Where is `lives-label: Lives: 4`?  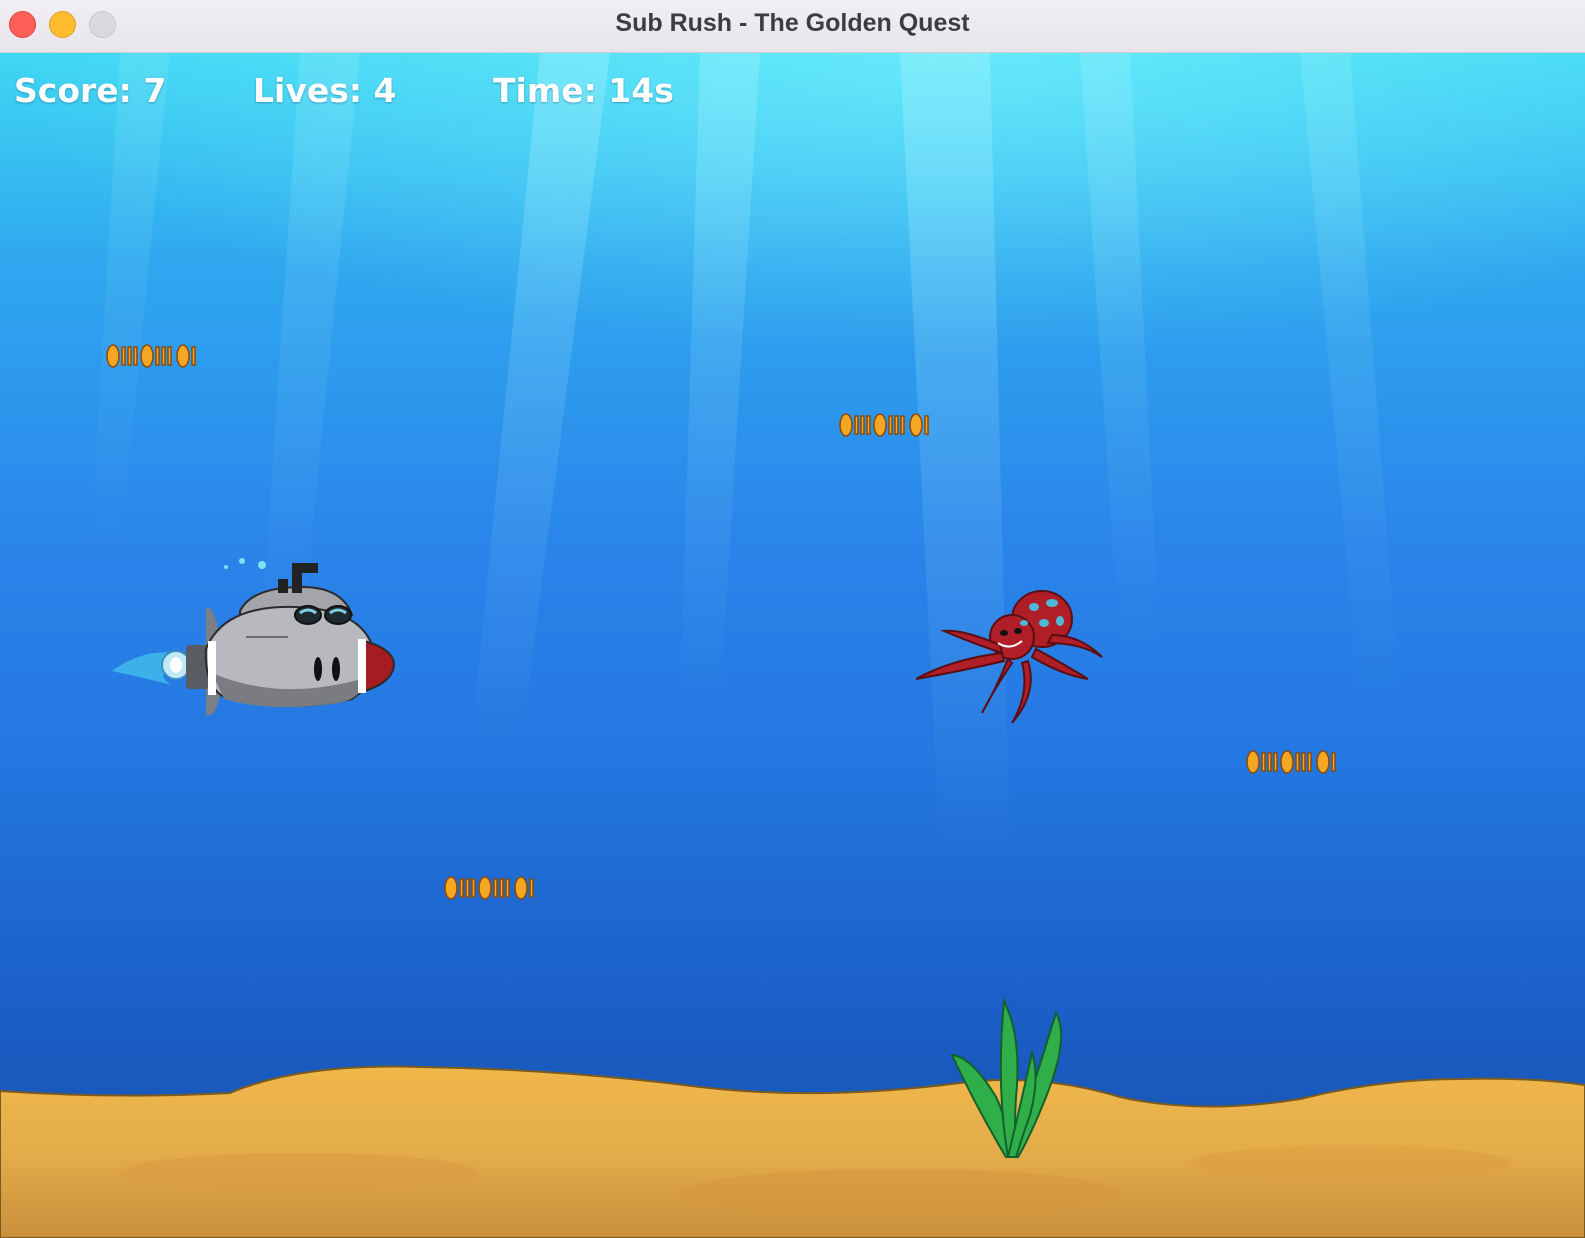 lives-label: Lives: 4 is located at coordinates (325, 90).